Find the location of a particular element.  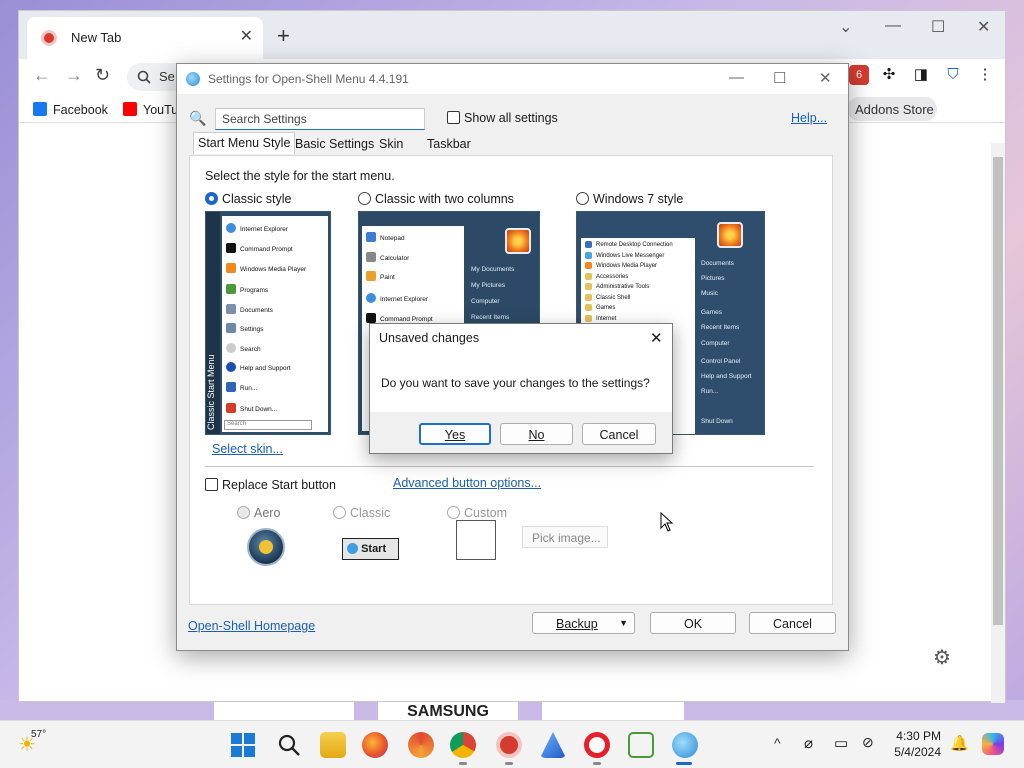

bookmark-facebook: Facebook is located at coordinates (70, 109).